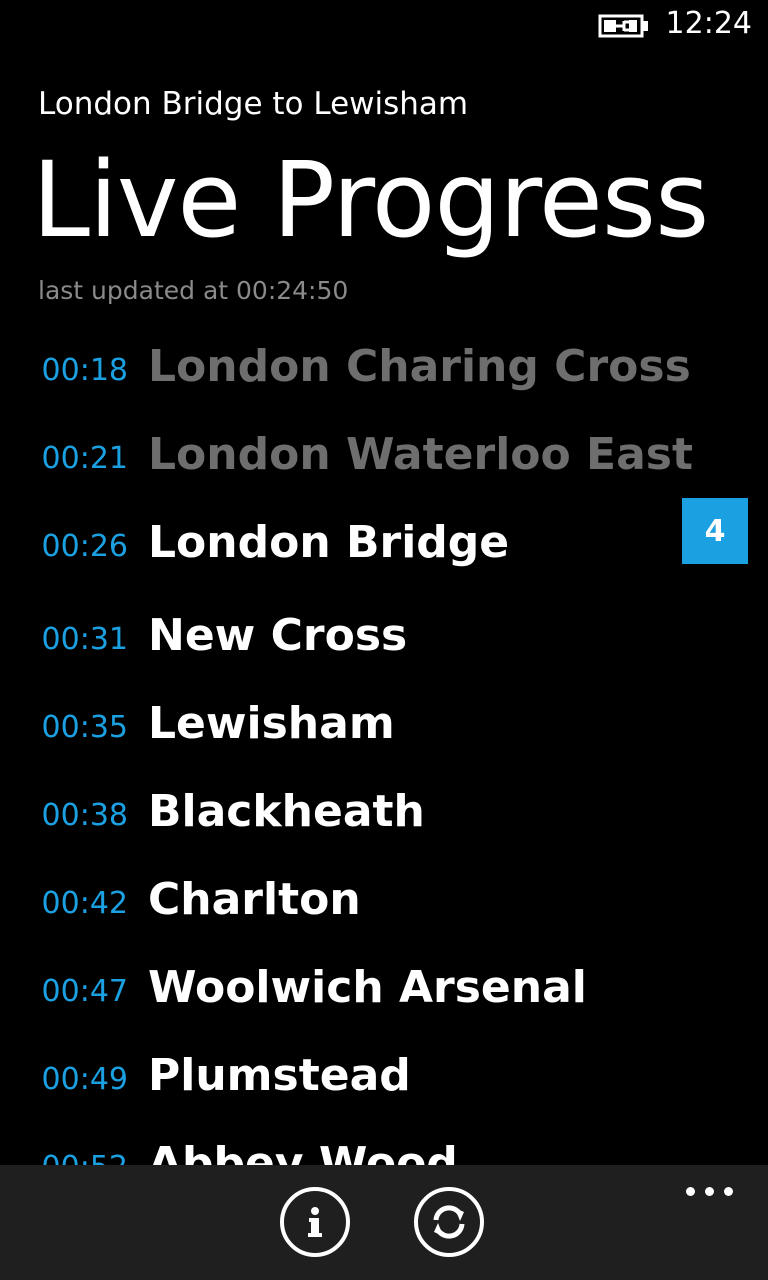 The image size is (768, 1280). Describe the element at coordinates (384, 1222) in the screenshot. I see `app-bar` at that location.